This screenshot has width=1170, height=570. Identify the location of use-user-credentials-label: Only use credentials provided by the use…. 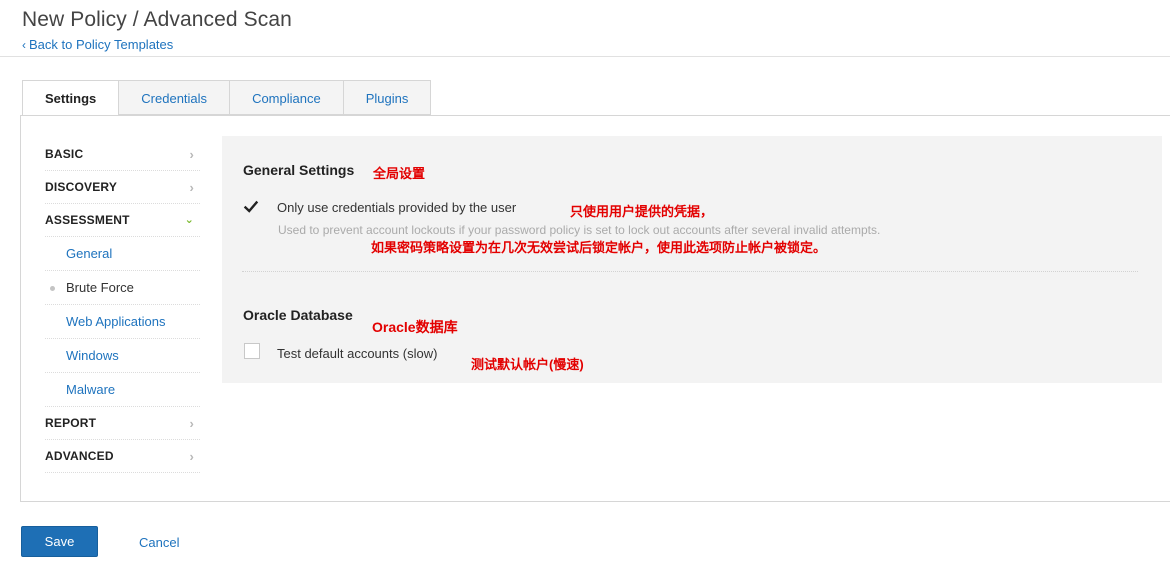
(396, 207).